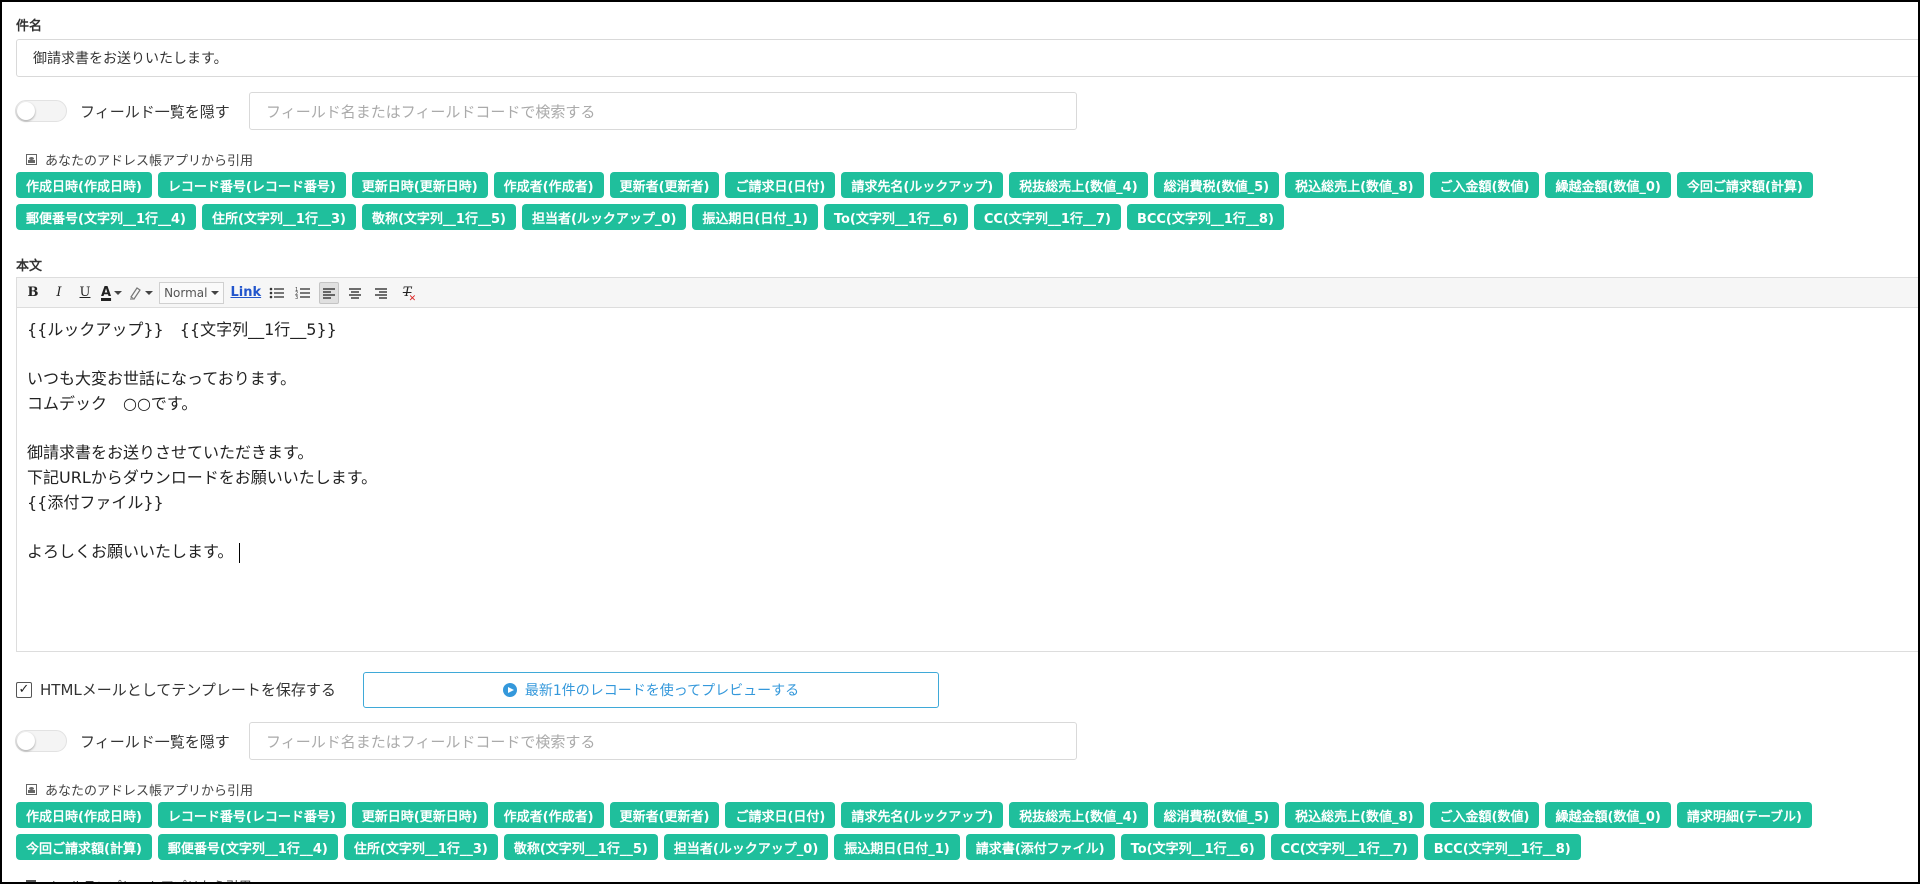 Image resolution: width=1920 pixels, height=884 pixels. I want to click on html-mail-label: HTMLメールとしてテンプレートを保存する, so click(188, 690).